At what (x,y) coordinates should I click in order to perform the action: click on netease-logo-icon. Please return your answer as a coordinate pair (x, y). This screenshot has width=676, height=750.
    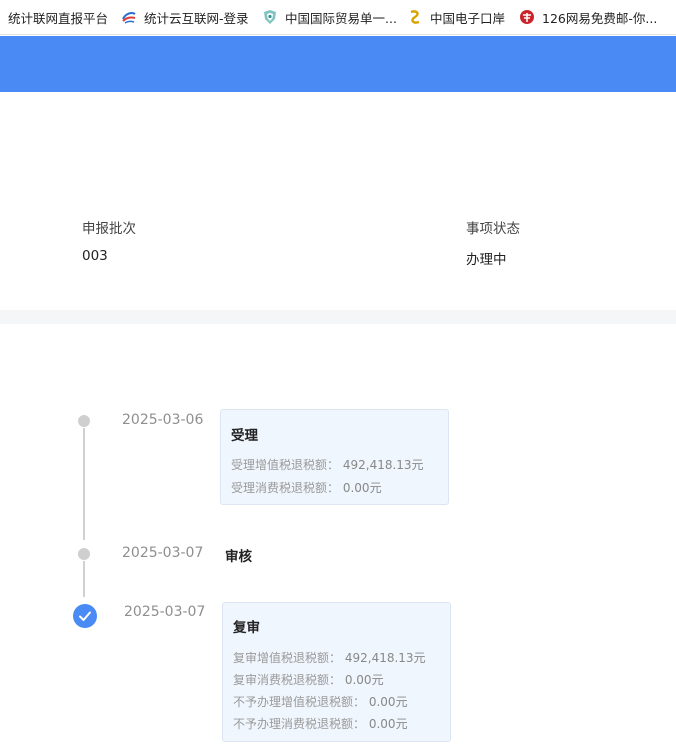
    Looking at the image, I should click on (527, 17).